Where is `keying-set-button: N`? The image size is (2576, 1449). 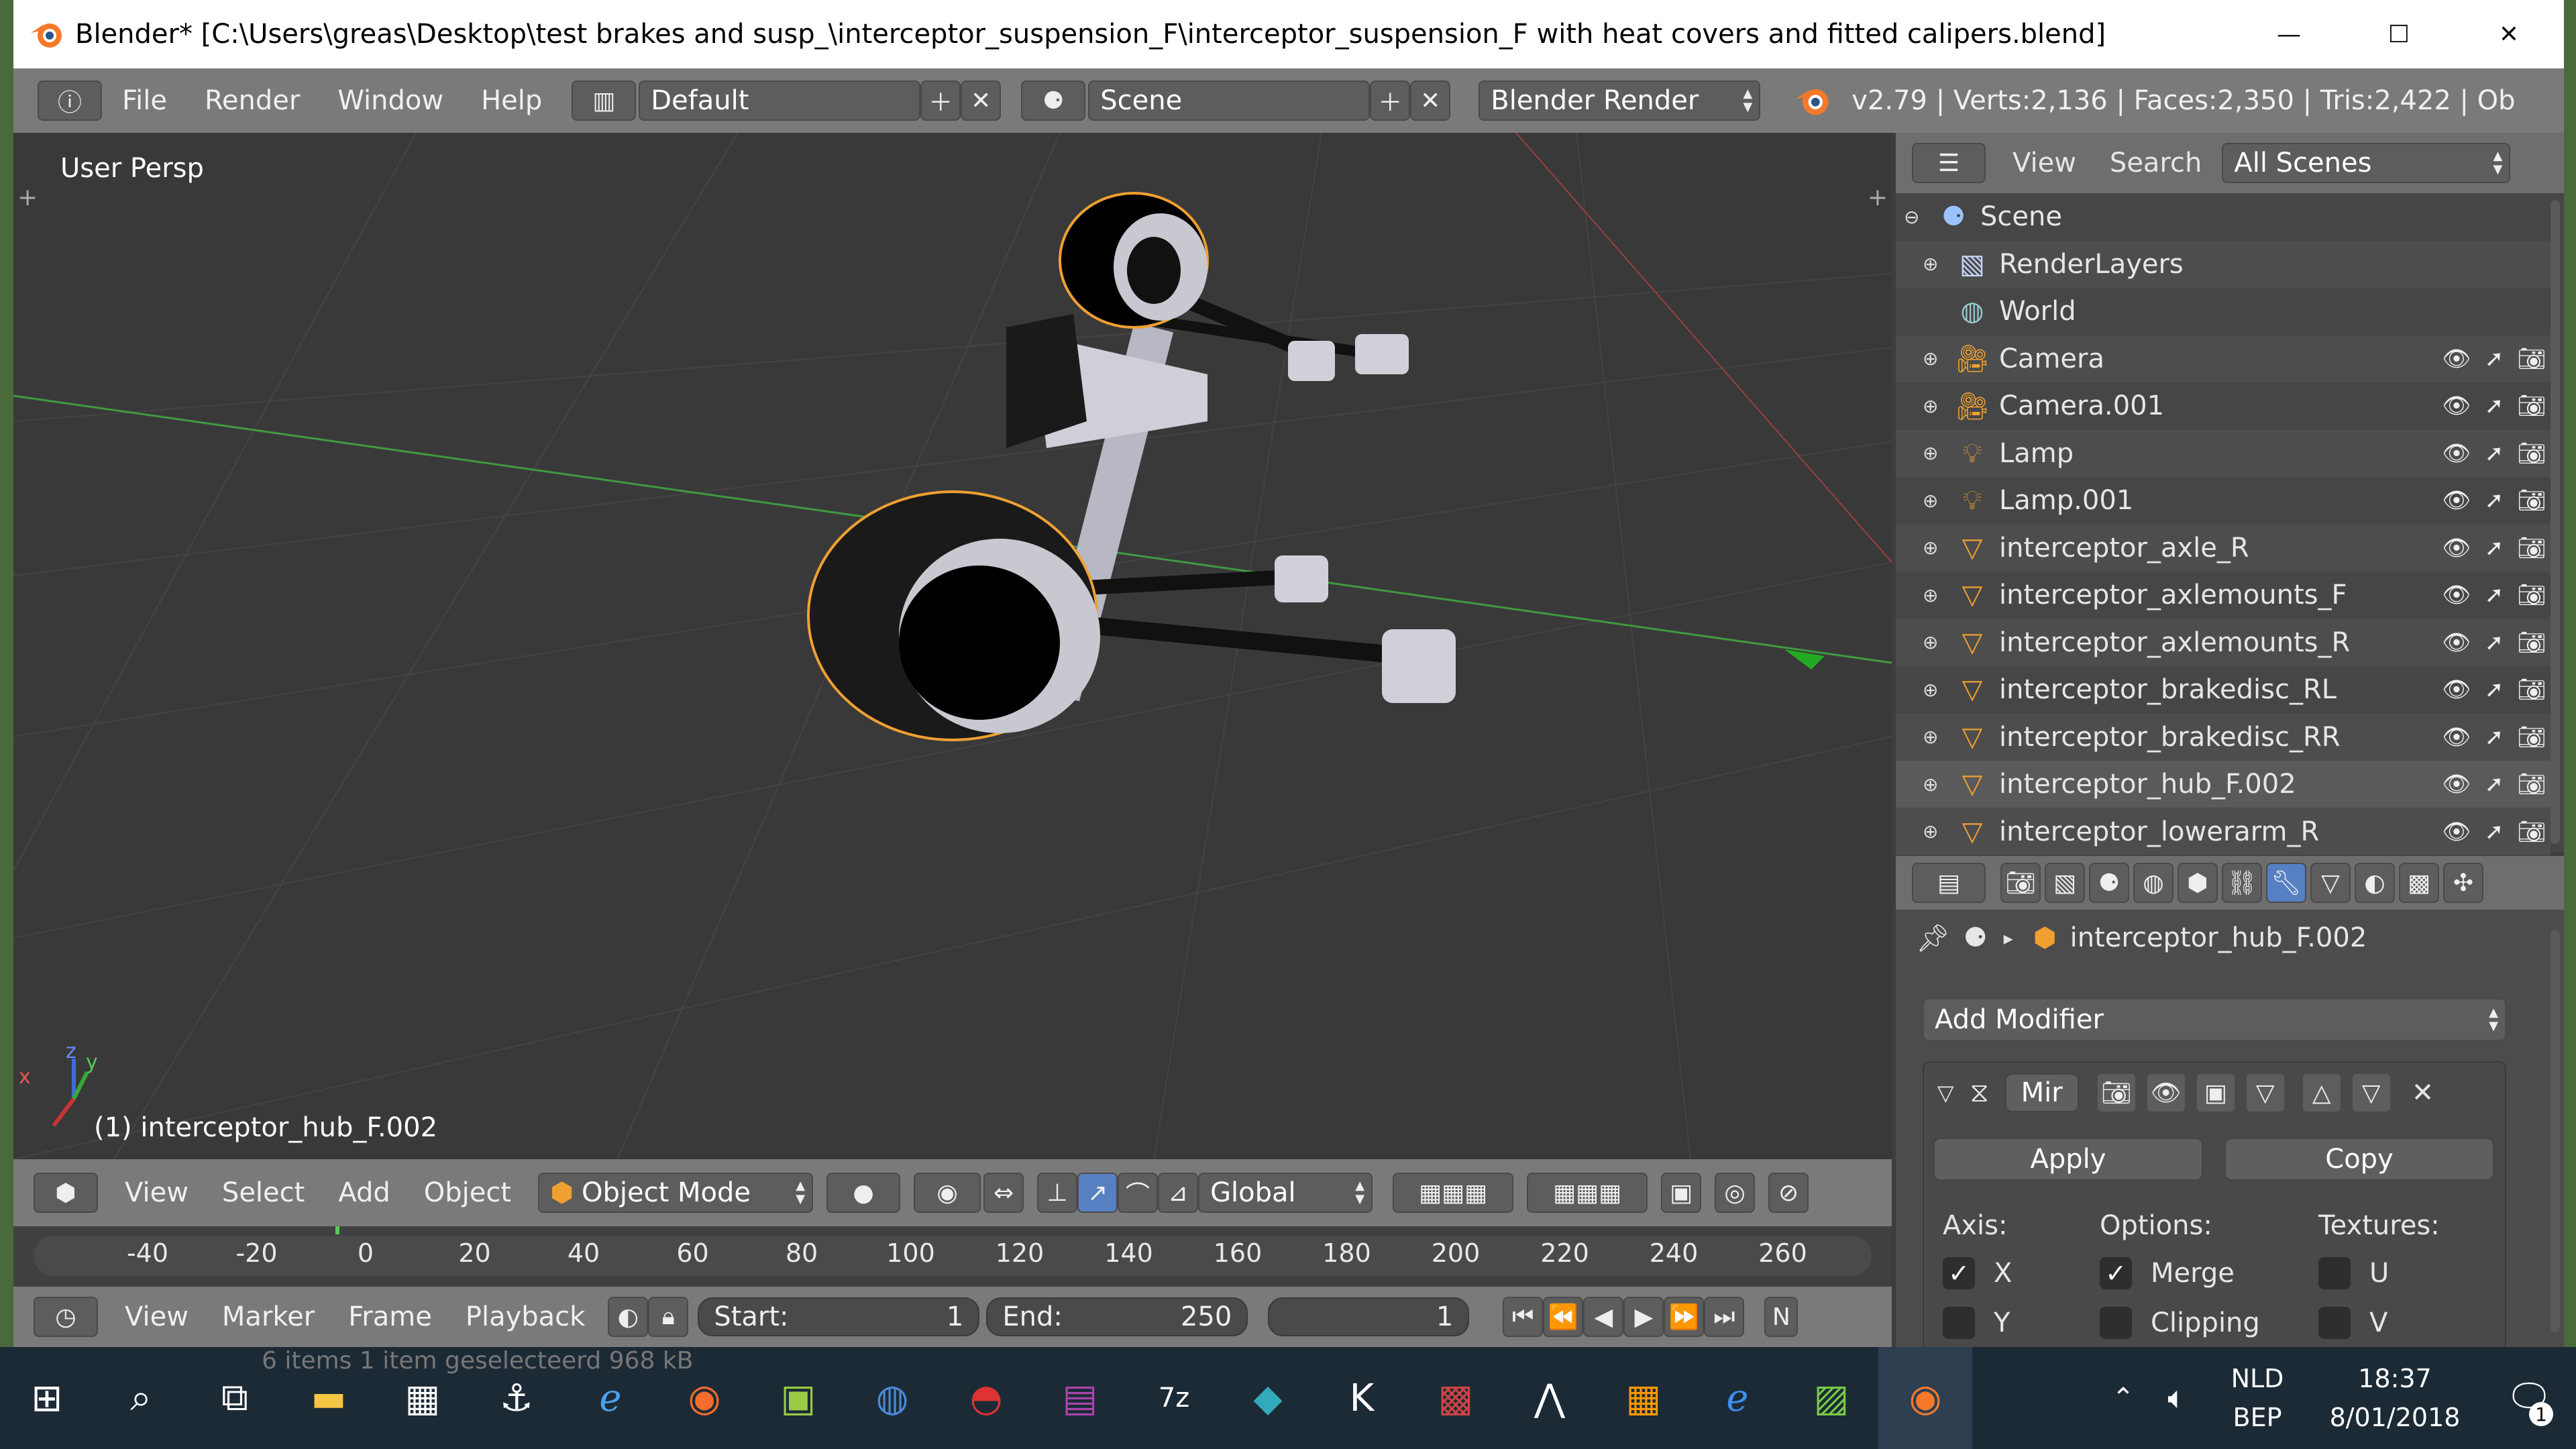
keying-set-button: N is located at coordinates (1781, 1317).